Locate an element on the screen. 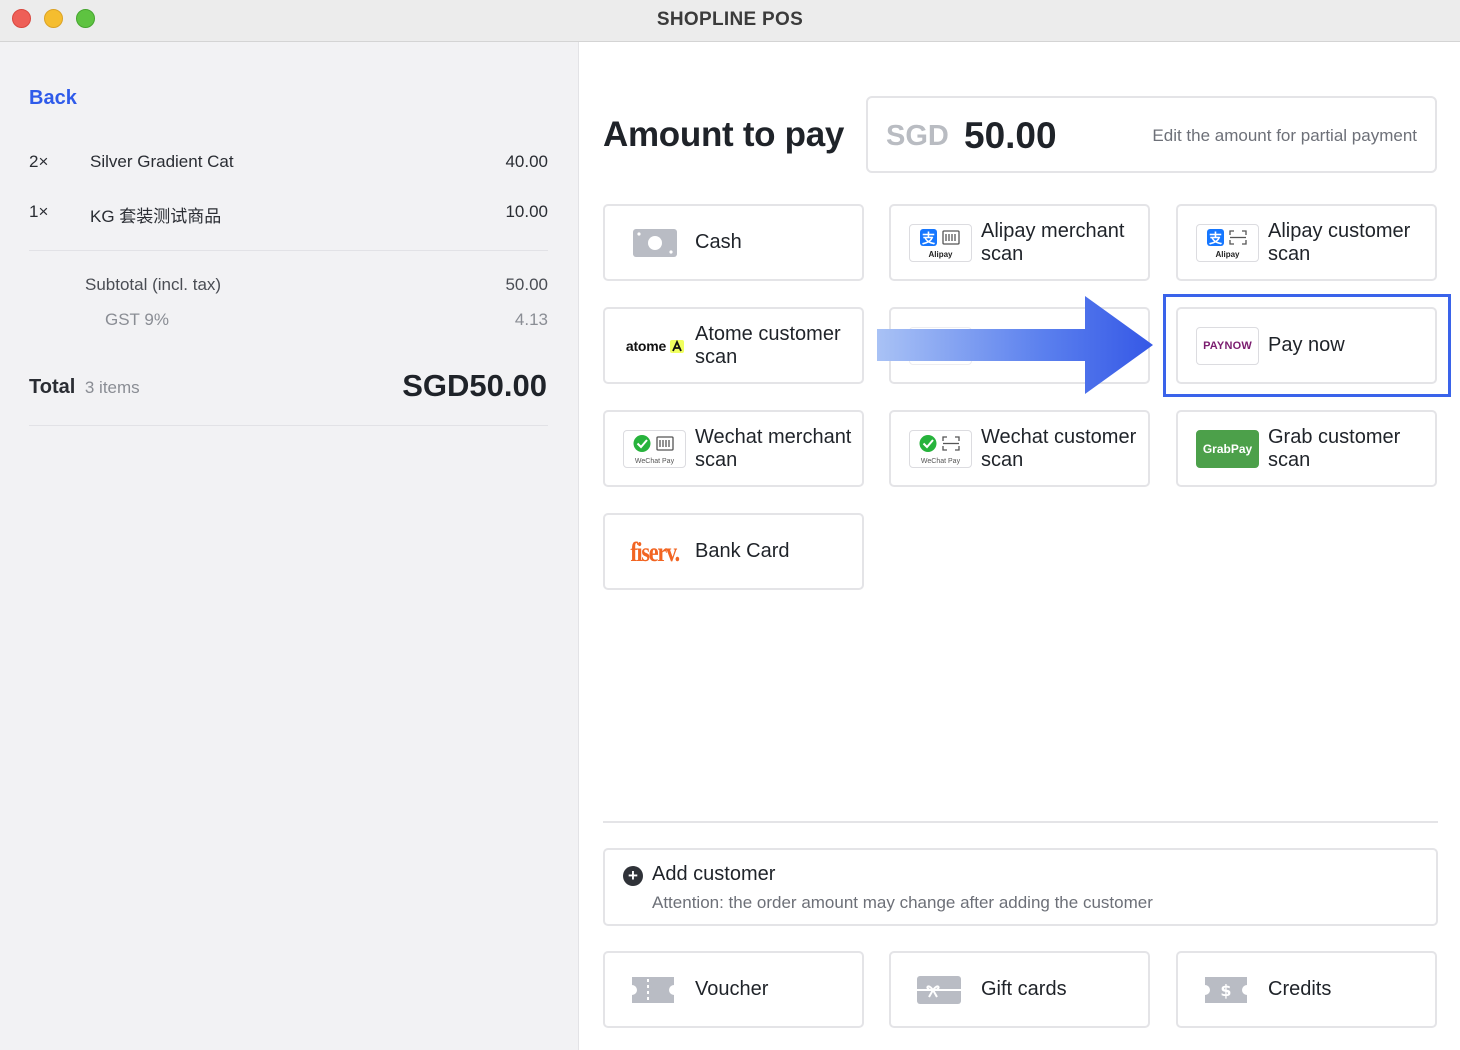  payment-method-alipay-customer-scan: 支 Alipay Alipay customer scan is located at coordinates (1306, 242).